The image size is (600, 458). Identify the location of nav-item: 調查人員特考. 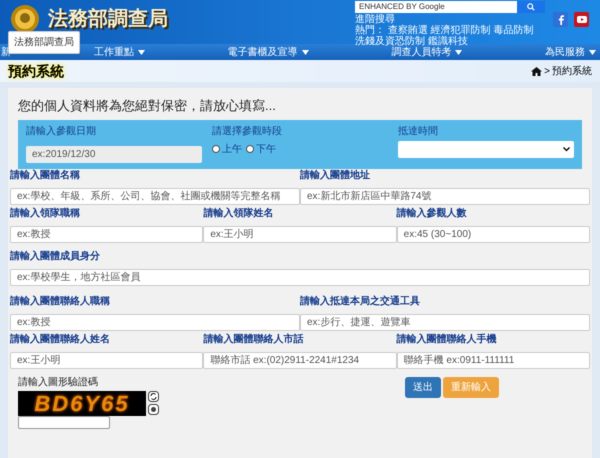
(426, 52).